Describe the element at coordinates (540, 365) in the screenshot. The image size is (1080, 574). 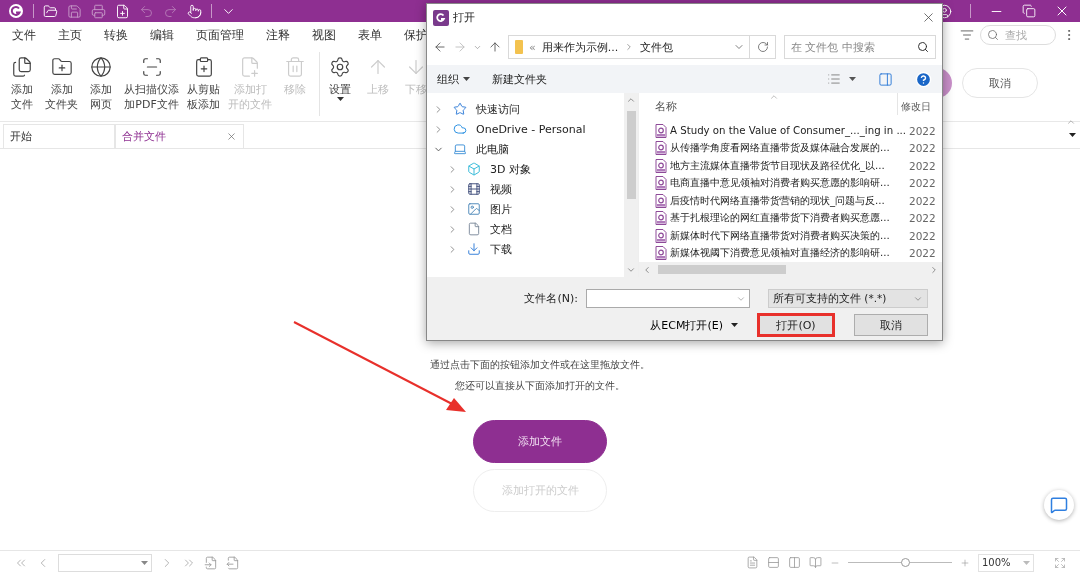
I see `hint-text: 通过点击下面的按钮添加文件或在这里拖放文件。` at that location.